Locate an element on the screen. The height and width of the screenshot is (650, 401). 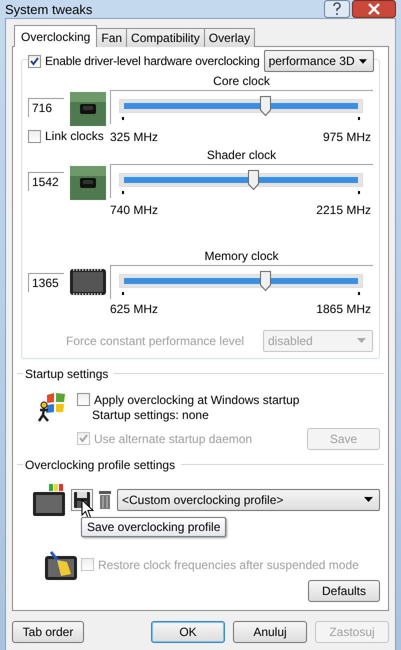
memory-chip-icon is located at coordinates (88, 281).